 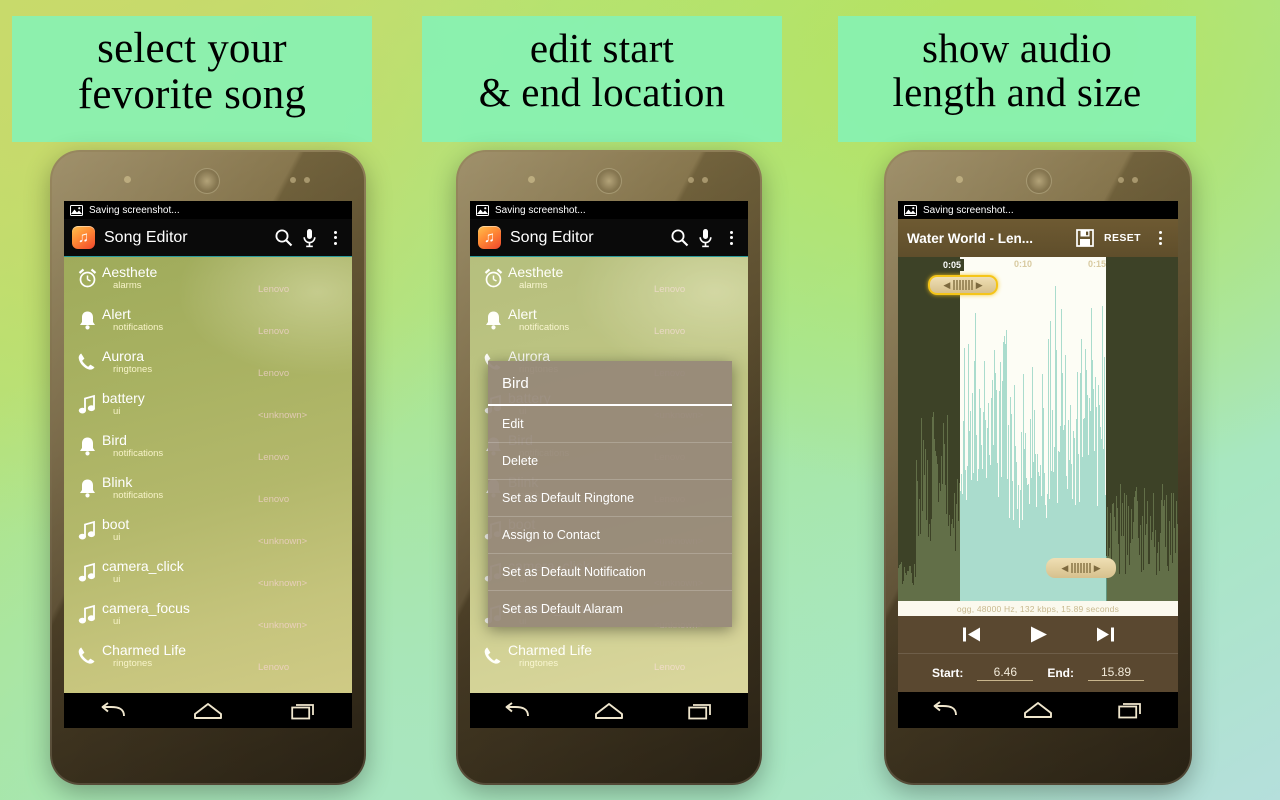 What do you see at coordinates (144, 650) in the screenshot?
I see `ringtone-title: Charmed Life` at bounding box center [144, 650].